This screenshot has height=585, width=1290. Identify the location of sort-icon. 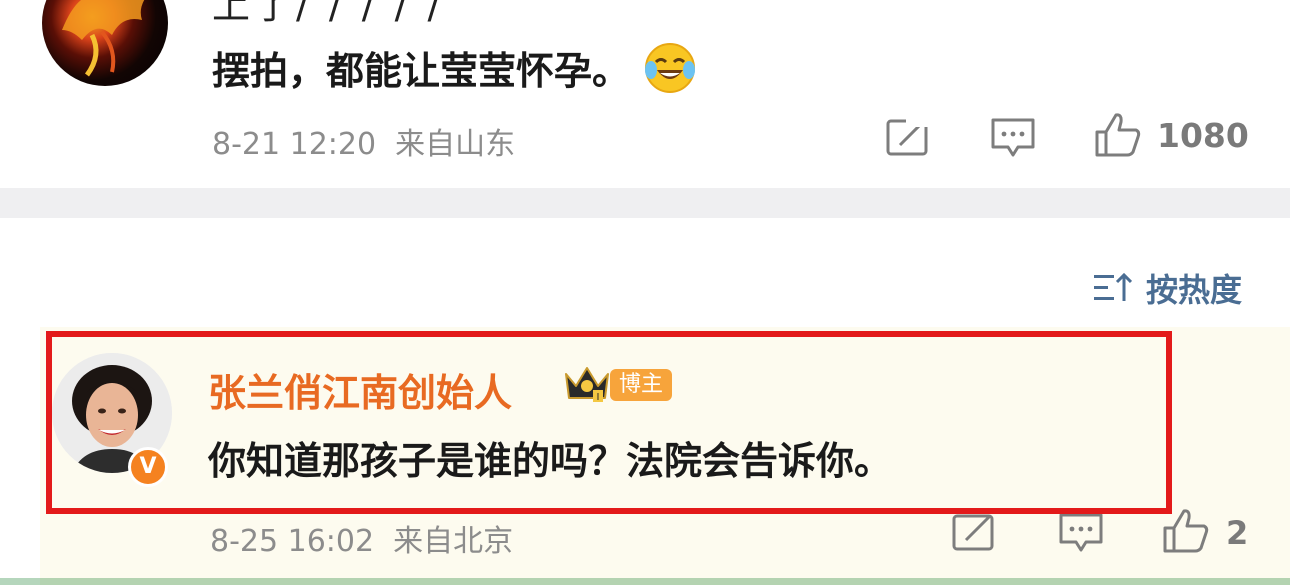
(1112, 286).